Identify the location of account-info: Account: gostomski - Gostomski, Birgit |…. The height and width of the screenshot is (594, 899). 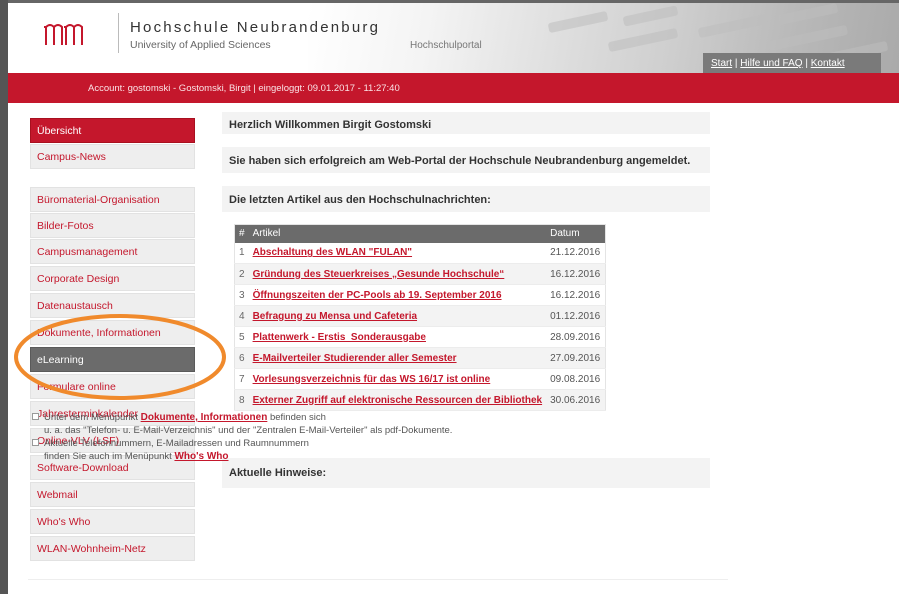
(244, 88).